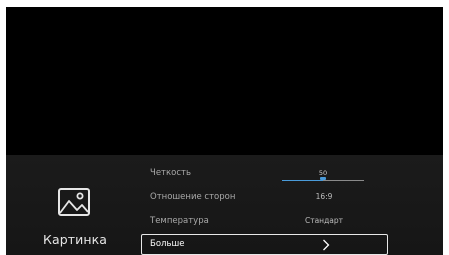  Describe the element at coordinates (264, 222) in the screenshot. I see `setting-temperature: Температура Стандарт` at that location.